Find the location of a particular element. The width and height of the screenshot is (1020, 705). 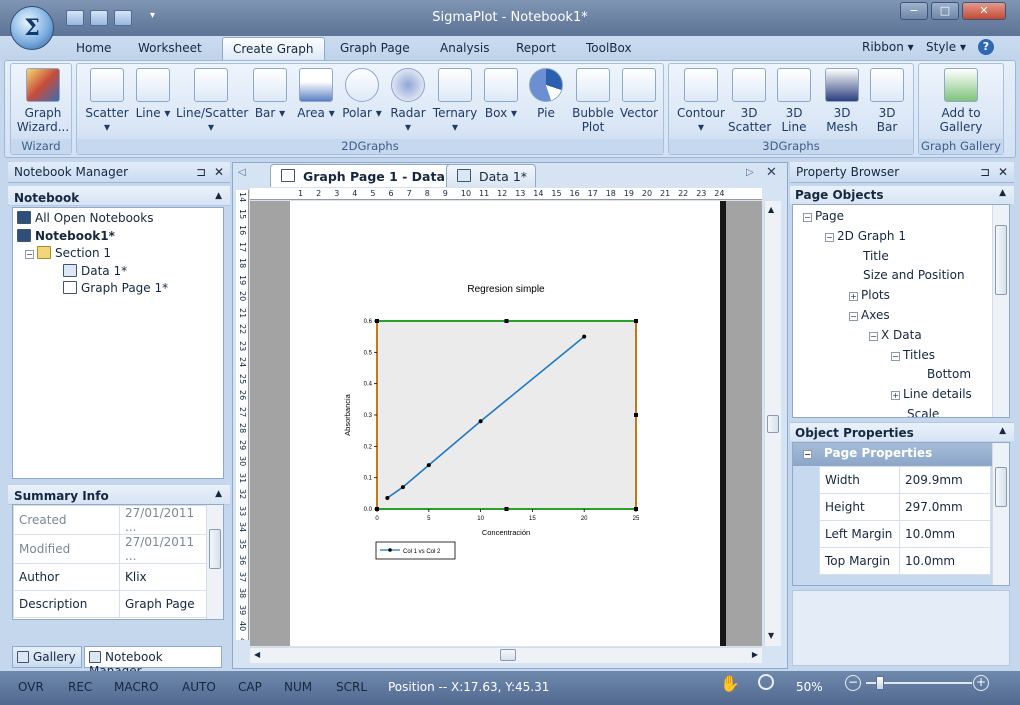

zoom-magnifier-icon is located at coordinates (766, 682).